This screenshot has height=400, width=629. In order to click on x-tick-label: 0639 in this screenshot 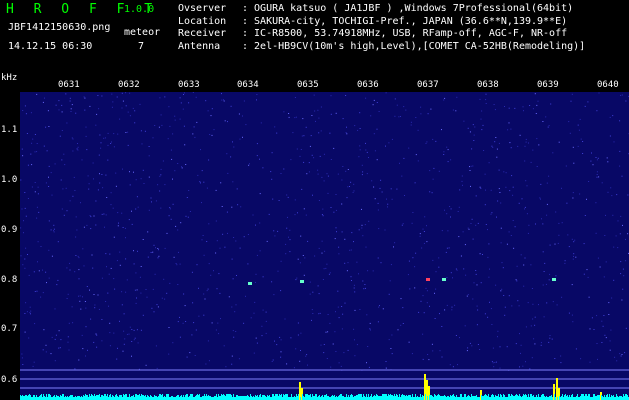, I will do `click(548, 85)`.